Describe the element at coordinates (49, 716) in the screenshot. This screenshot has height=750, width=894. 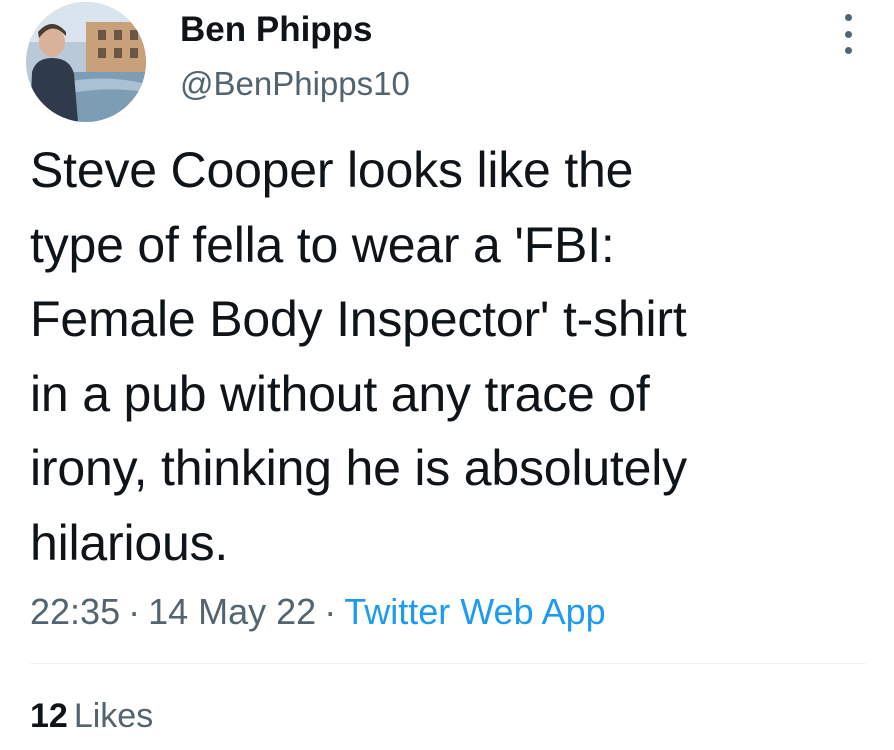
I see `likes-count: 12` at that location.